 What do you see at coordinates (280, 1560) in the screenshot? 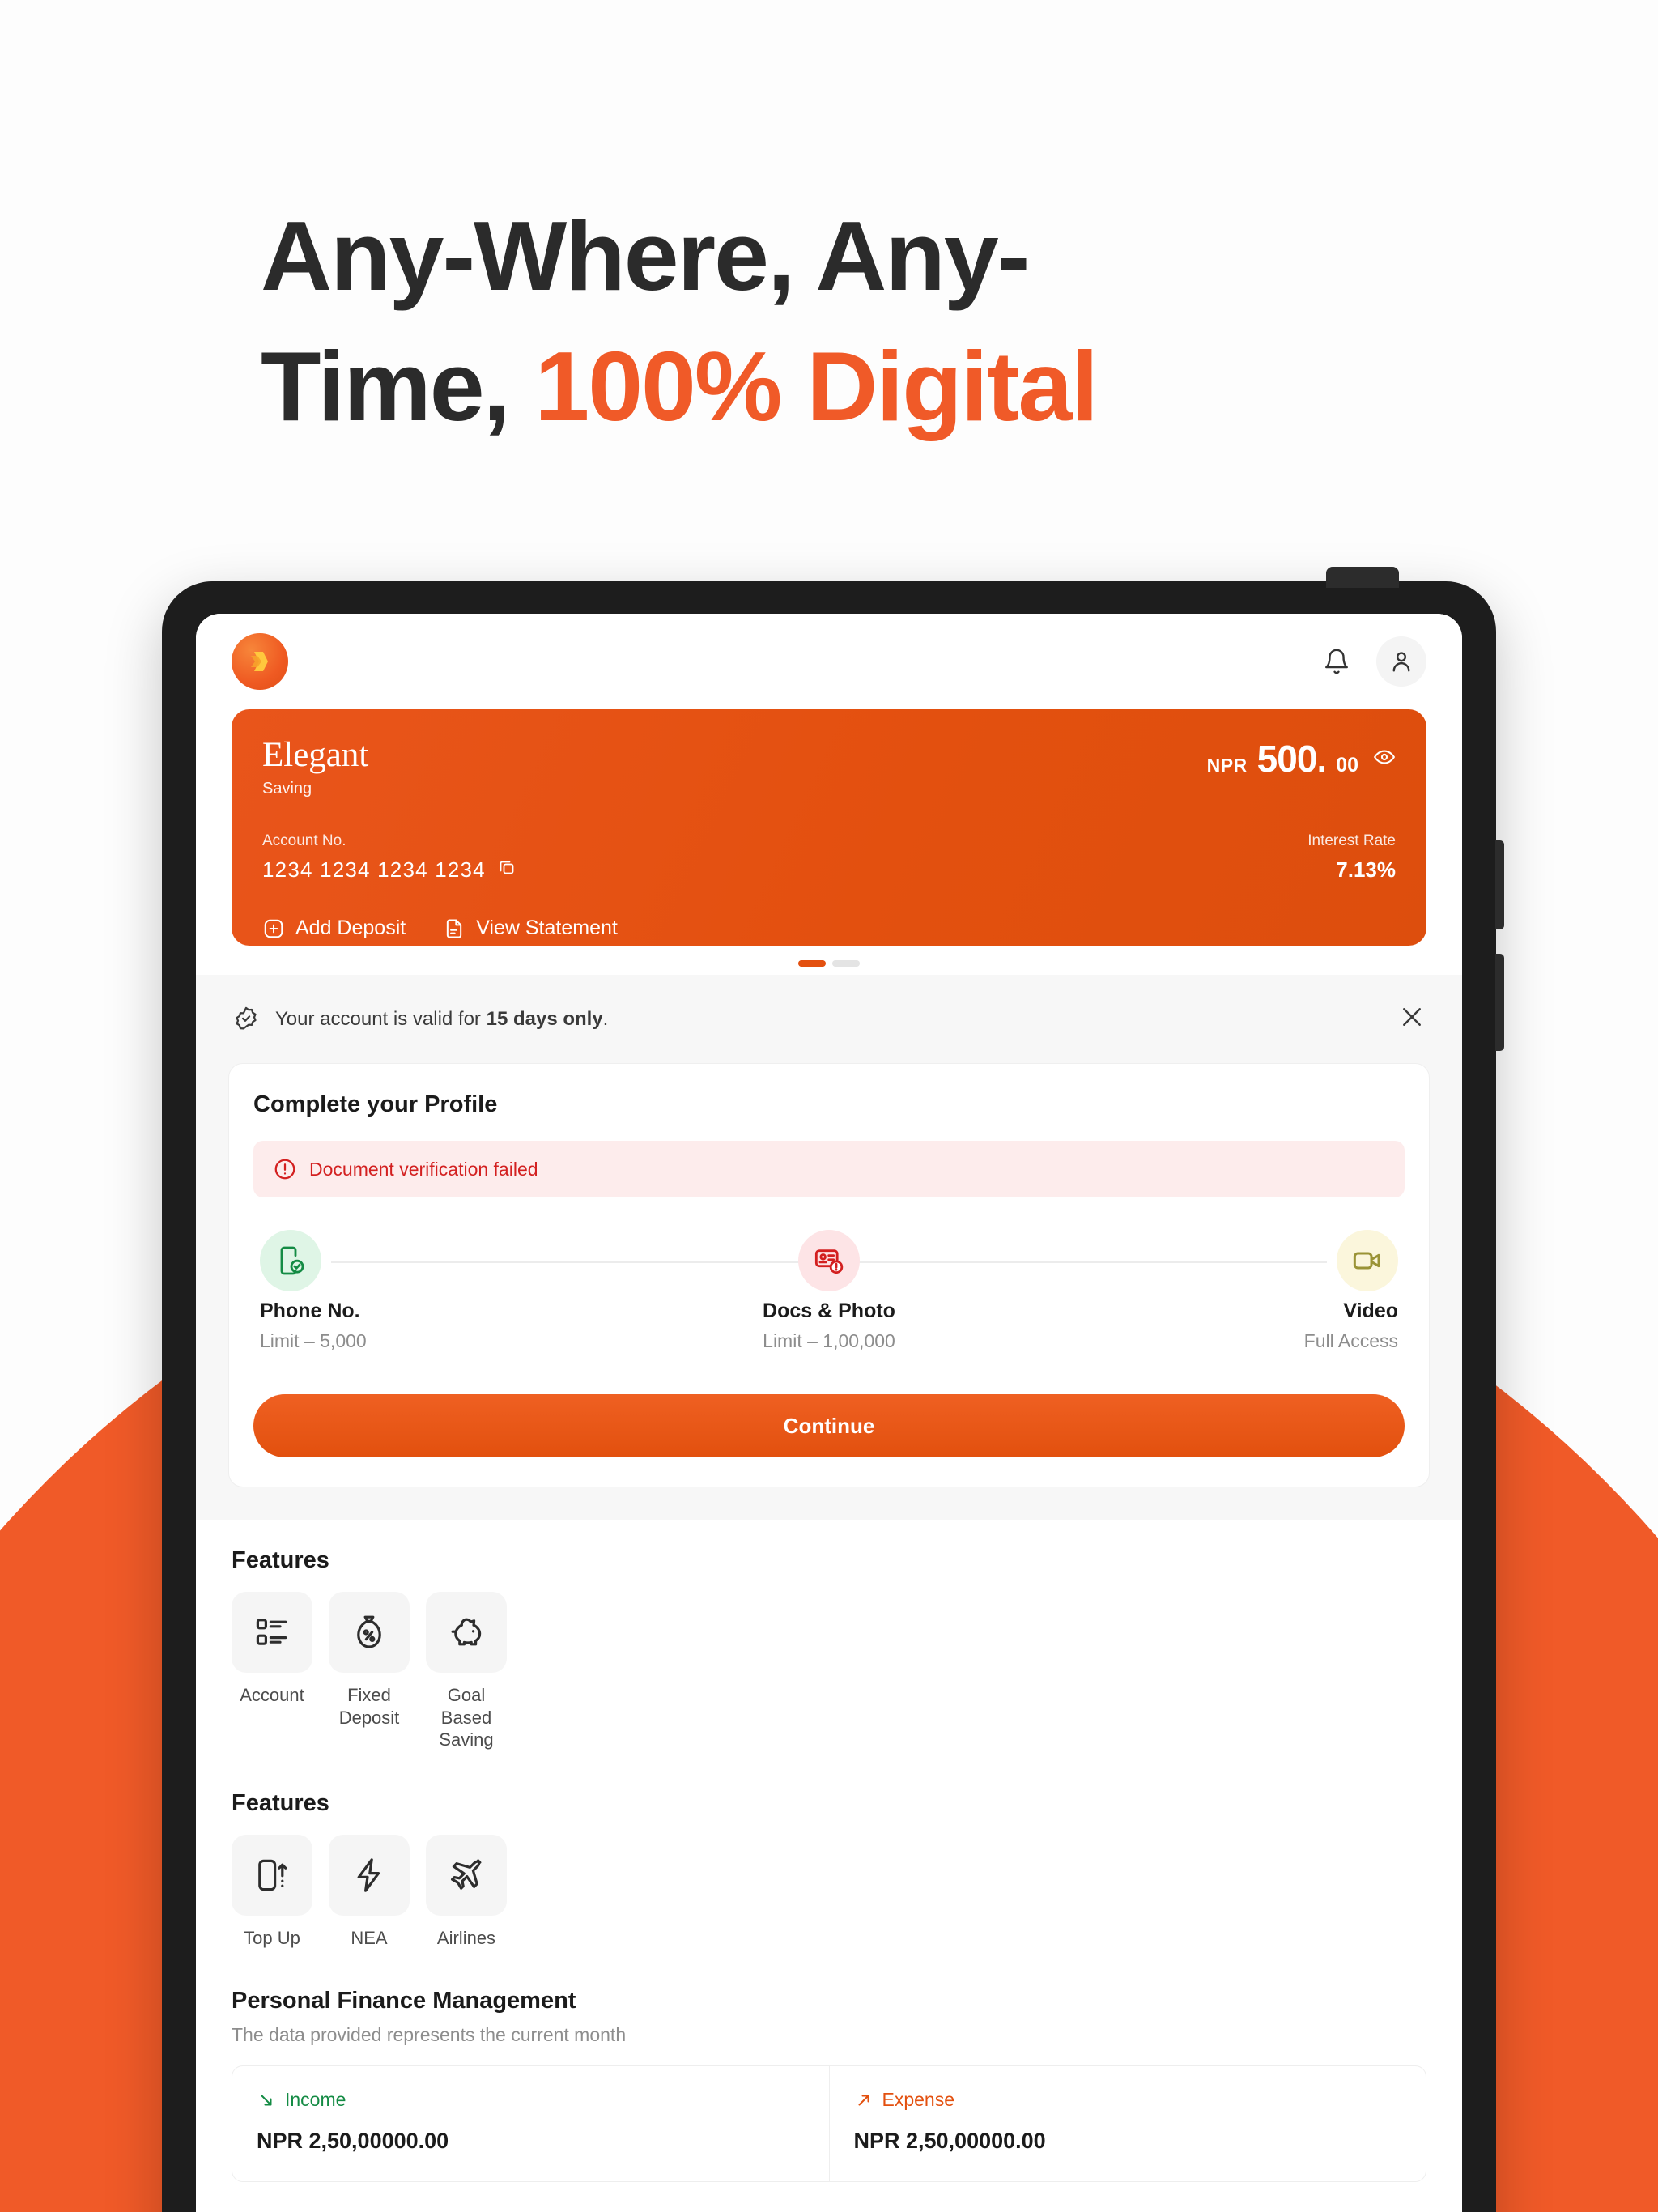
I see `features-primary-title: Features` at bounding box center [280, 1560].